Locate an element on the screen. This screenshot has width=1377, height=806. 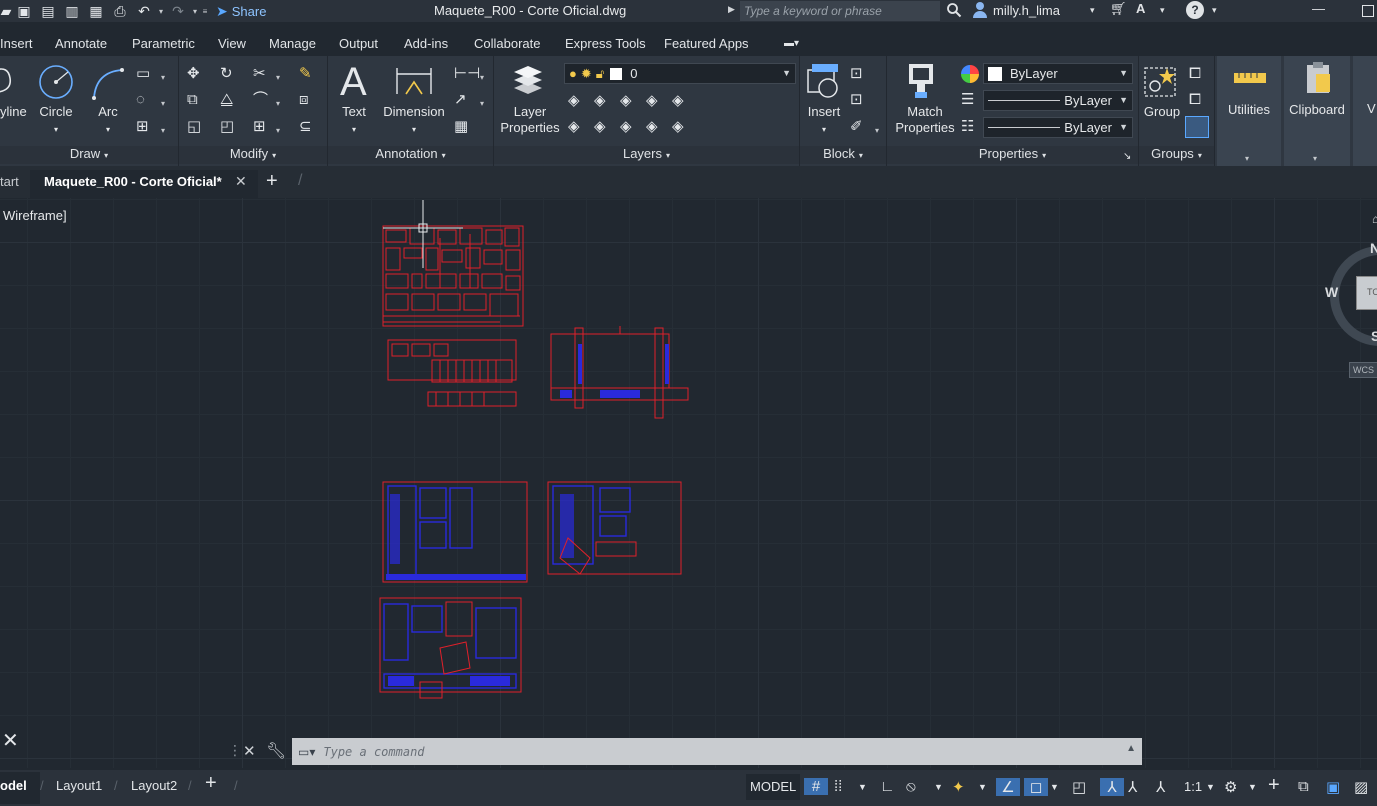
layer-lock-icon: ◈ is located at coordinates (652, 101).